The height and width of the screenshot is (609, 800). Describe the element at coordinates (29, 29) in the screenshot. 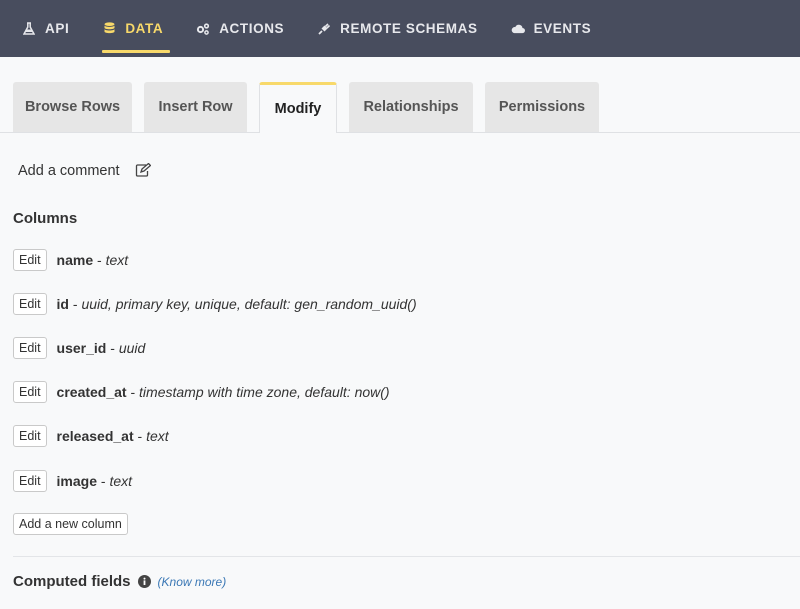

I see `flask-icon` at that location.